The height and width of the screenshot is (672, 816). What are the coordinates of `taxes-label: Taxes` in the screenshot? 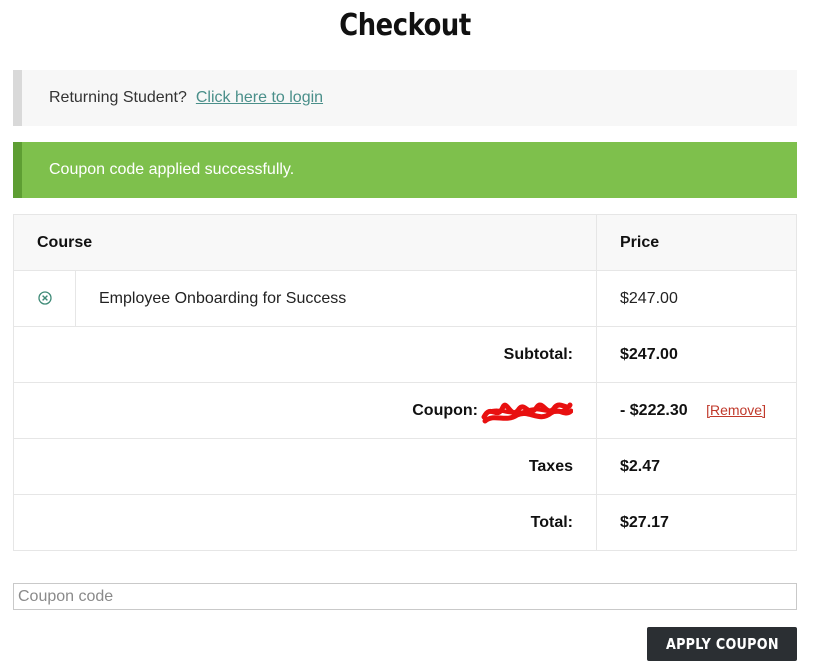 It's located at (305, 466).